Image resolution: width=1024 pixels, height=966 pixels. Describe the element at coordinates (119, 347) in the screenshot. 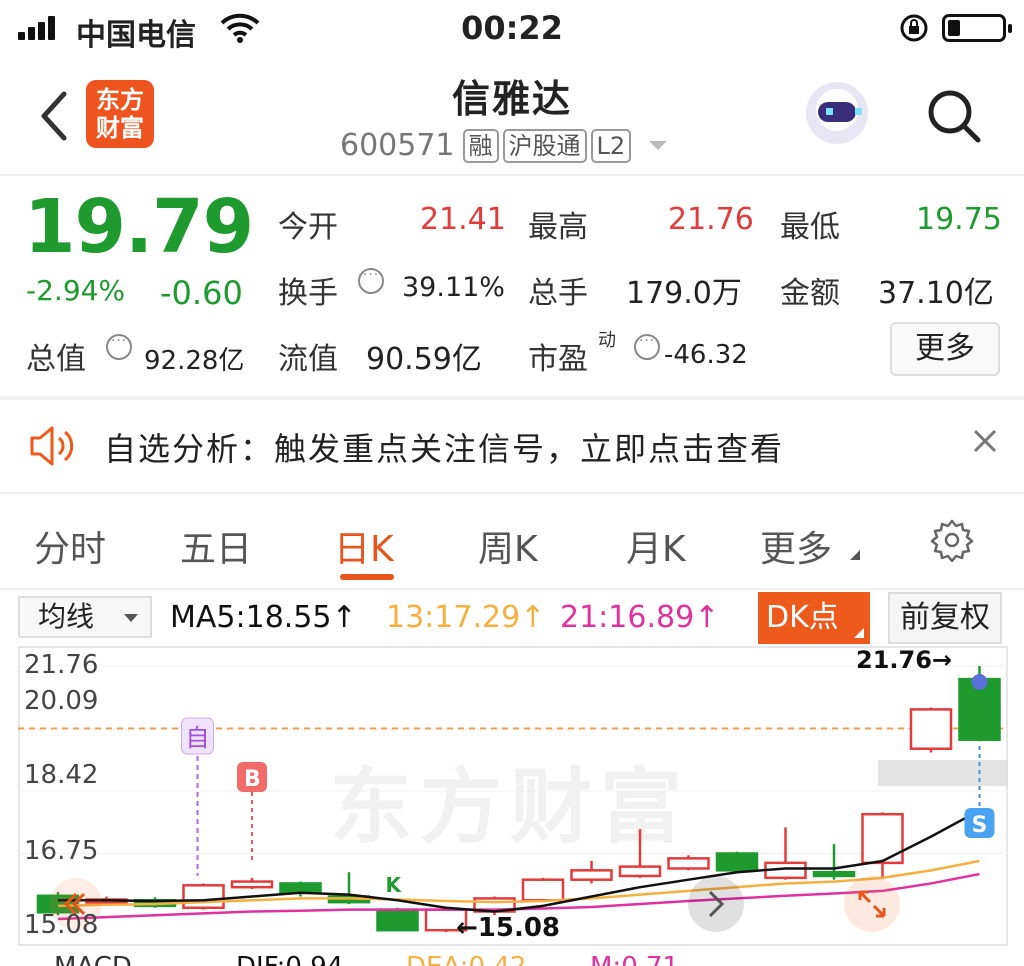

I see `market-cap-info-icon: ···` at that location.